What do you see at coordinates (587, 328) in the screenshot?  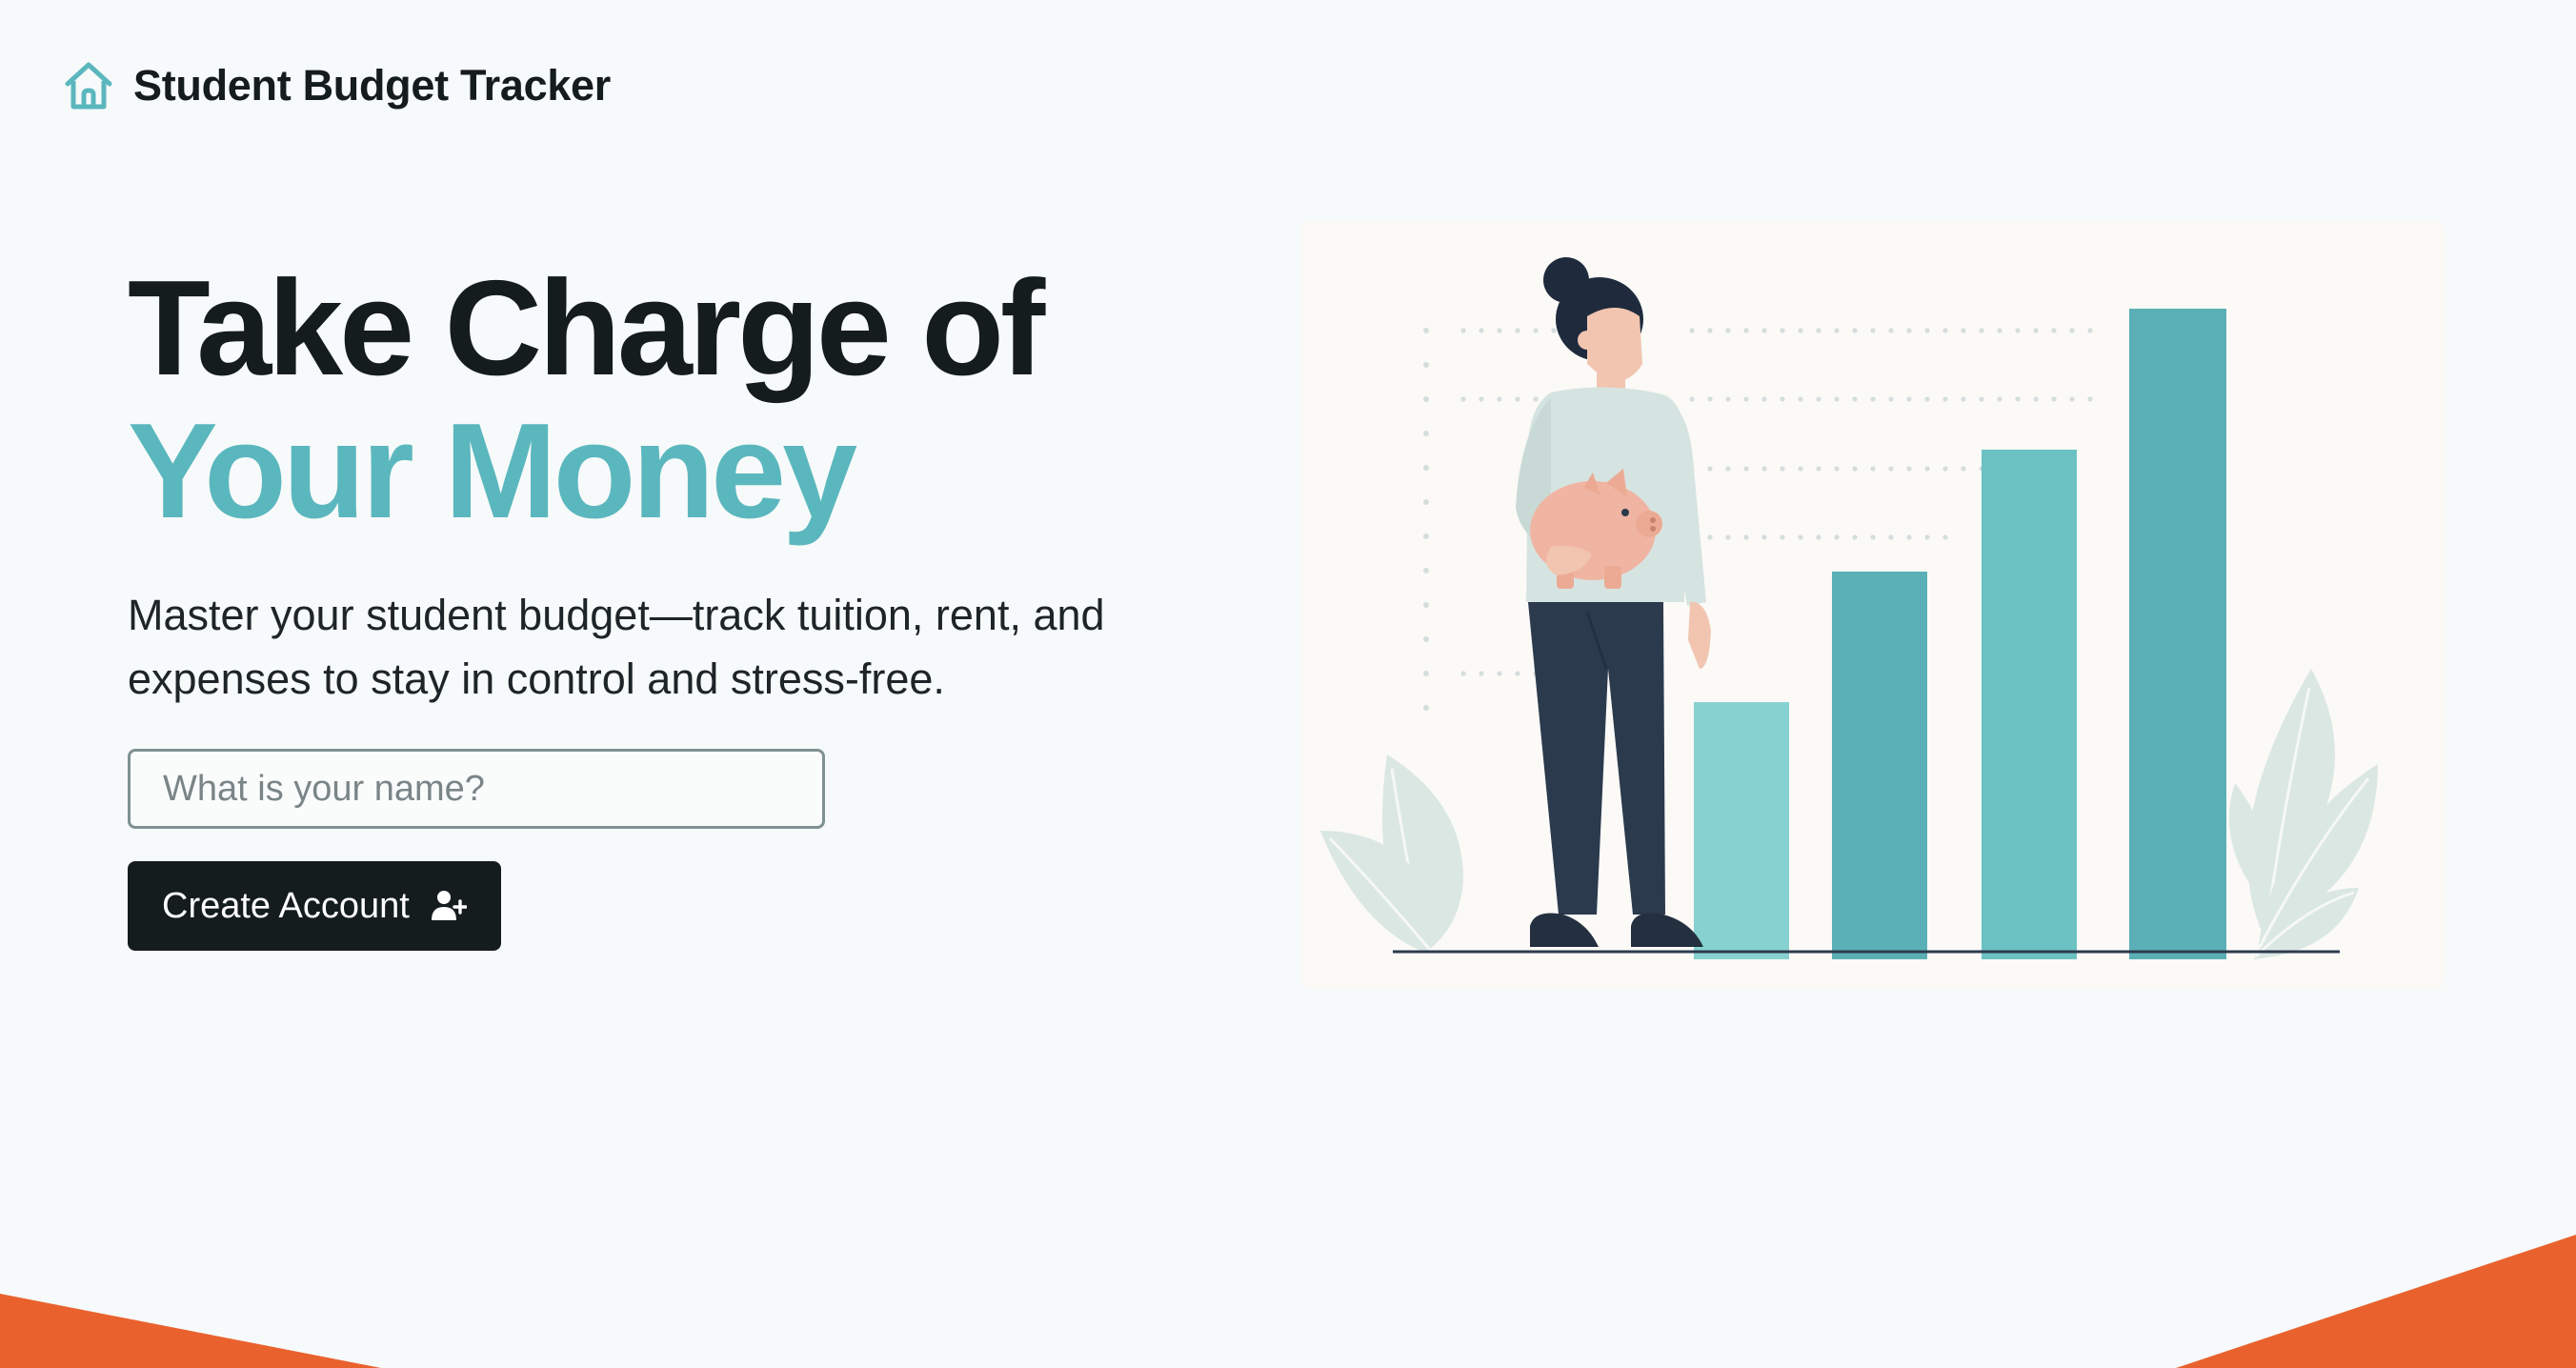 I see `headline-line-1: Take Charge of` at bounding box center [587, 328].